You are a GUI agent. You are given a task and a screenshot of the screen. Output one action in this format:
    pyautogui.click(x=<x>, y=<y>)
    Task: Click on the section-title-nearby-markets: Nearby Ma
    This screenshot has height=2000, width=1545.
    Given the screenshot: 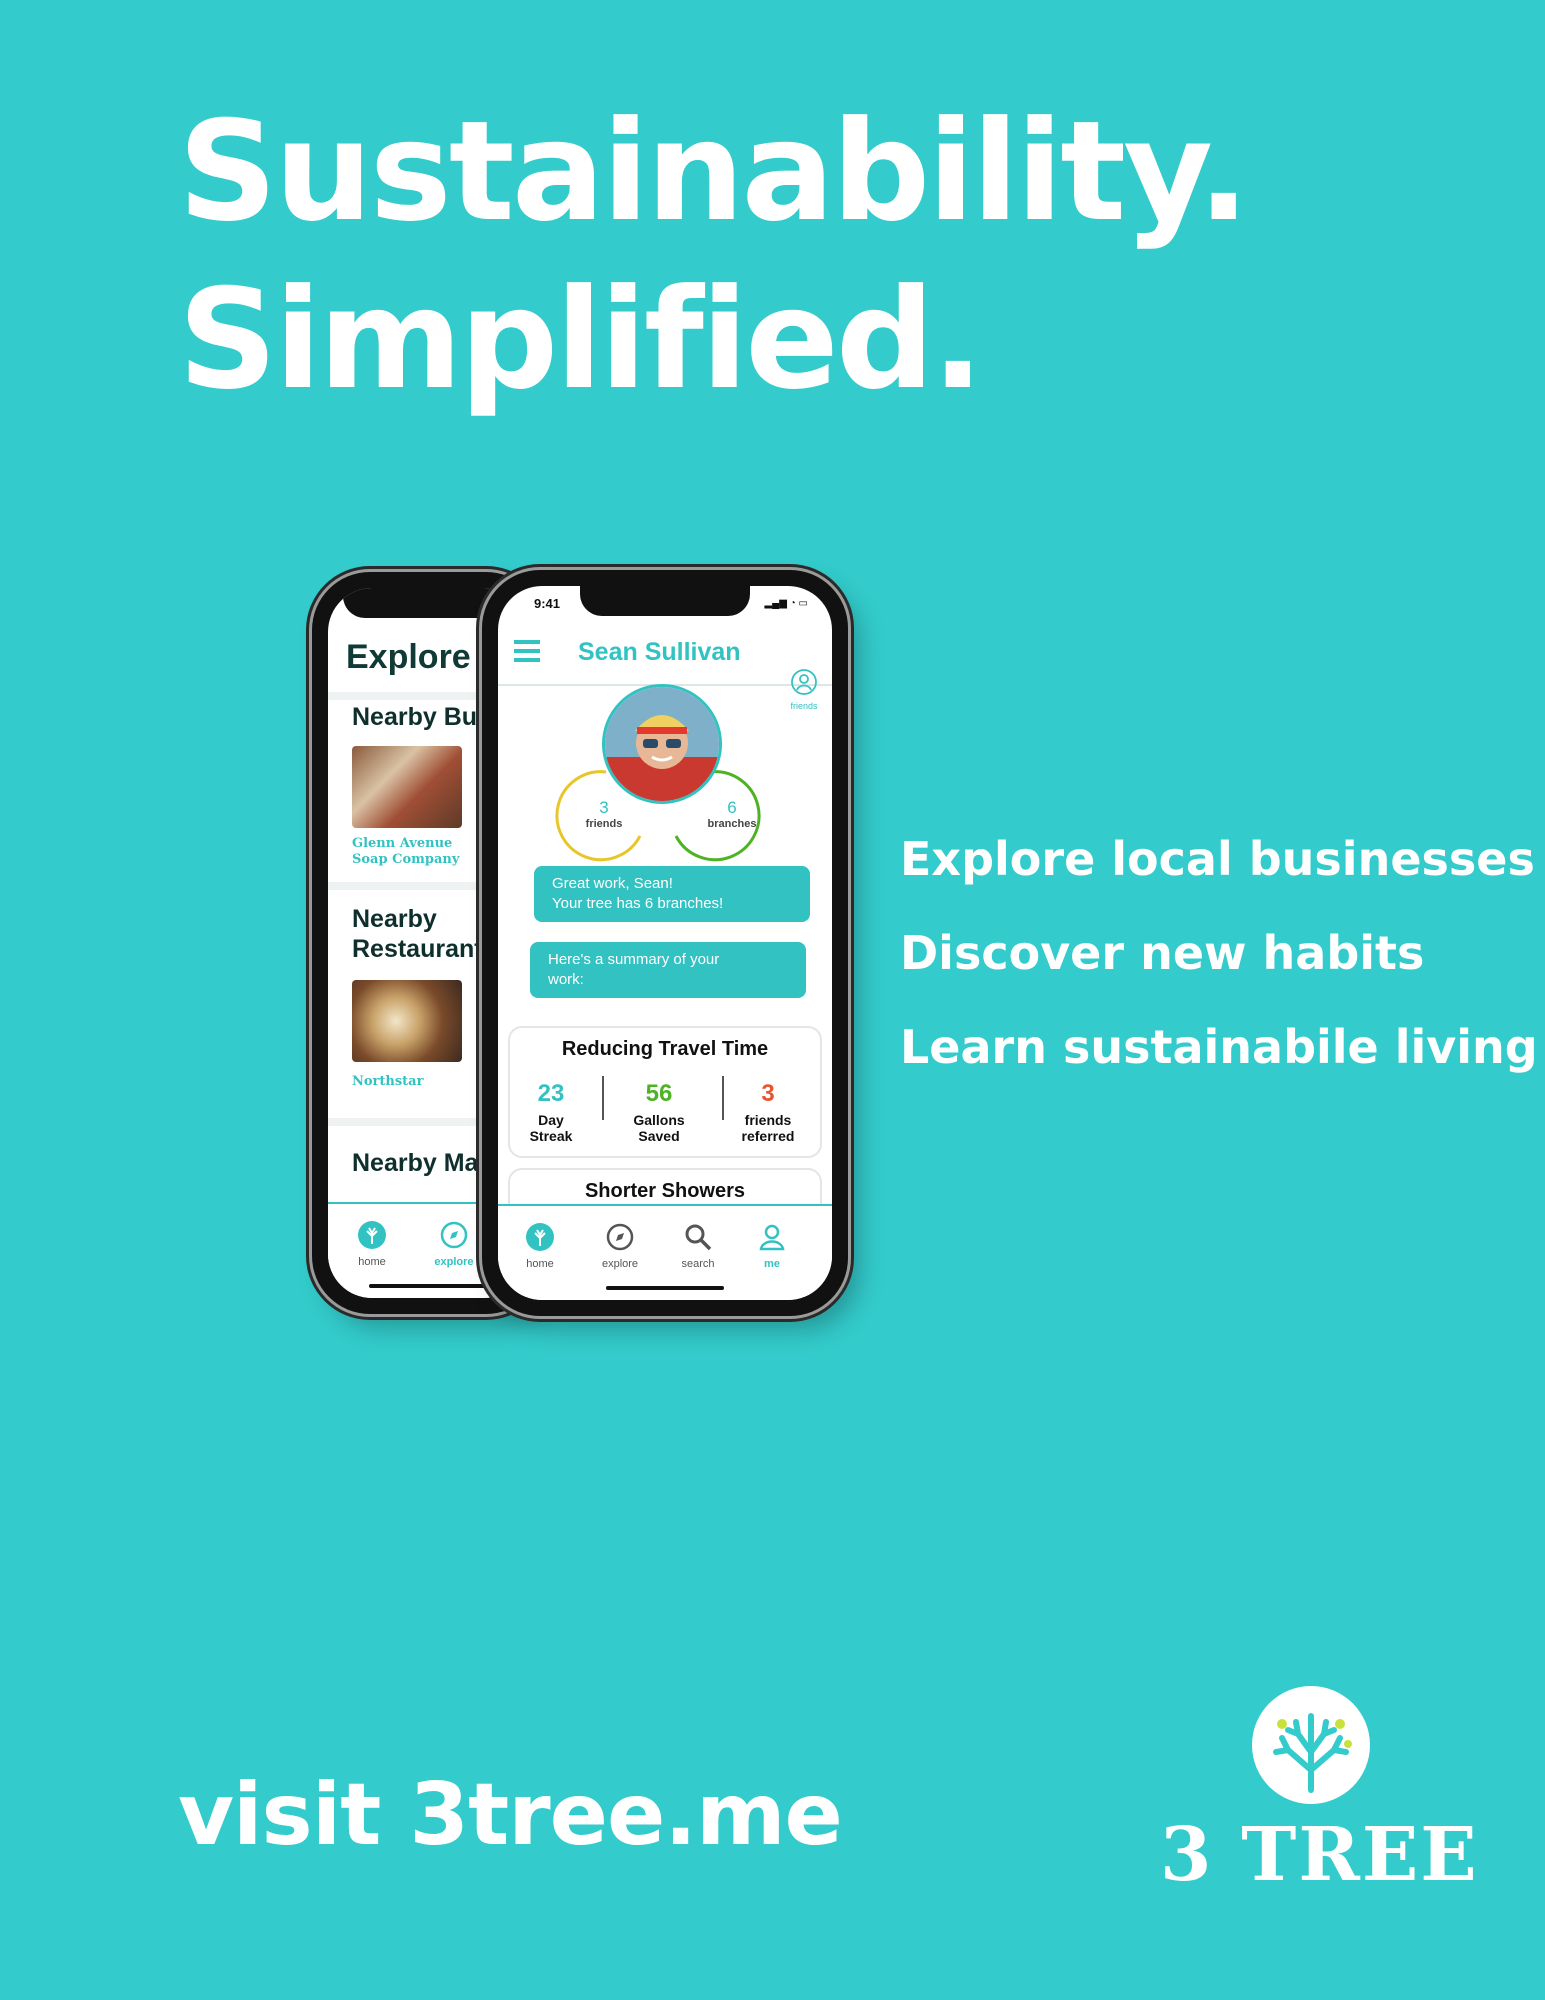 What is the action you would take?
    pyautogui.click(x=415, y=1163)
    